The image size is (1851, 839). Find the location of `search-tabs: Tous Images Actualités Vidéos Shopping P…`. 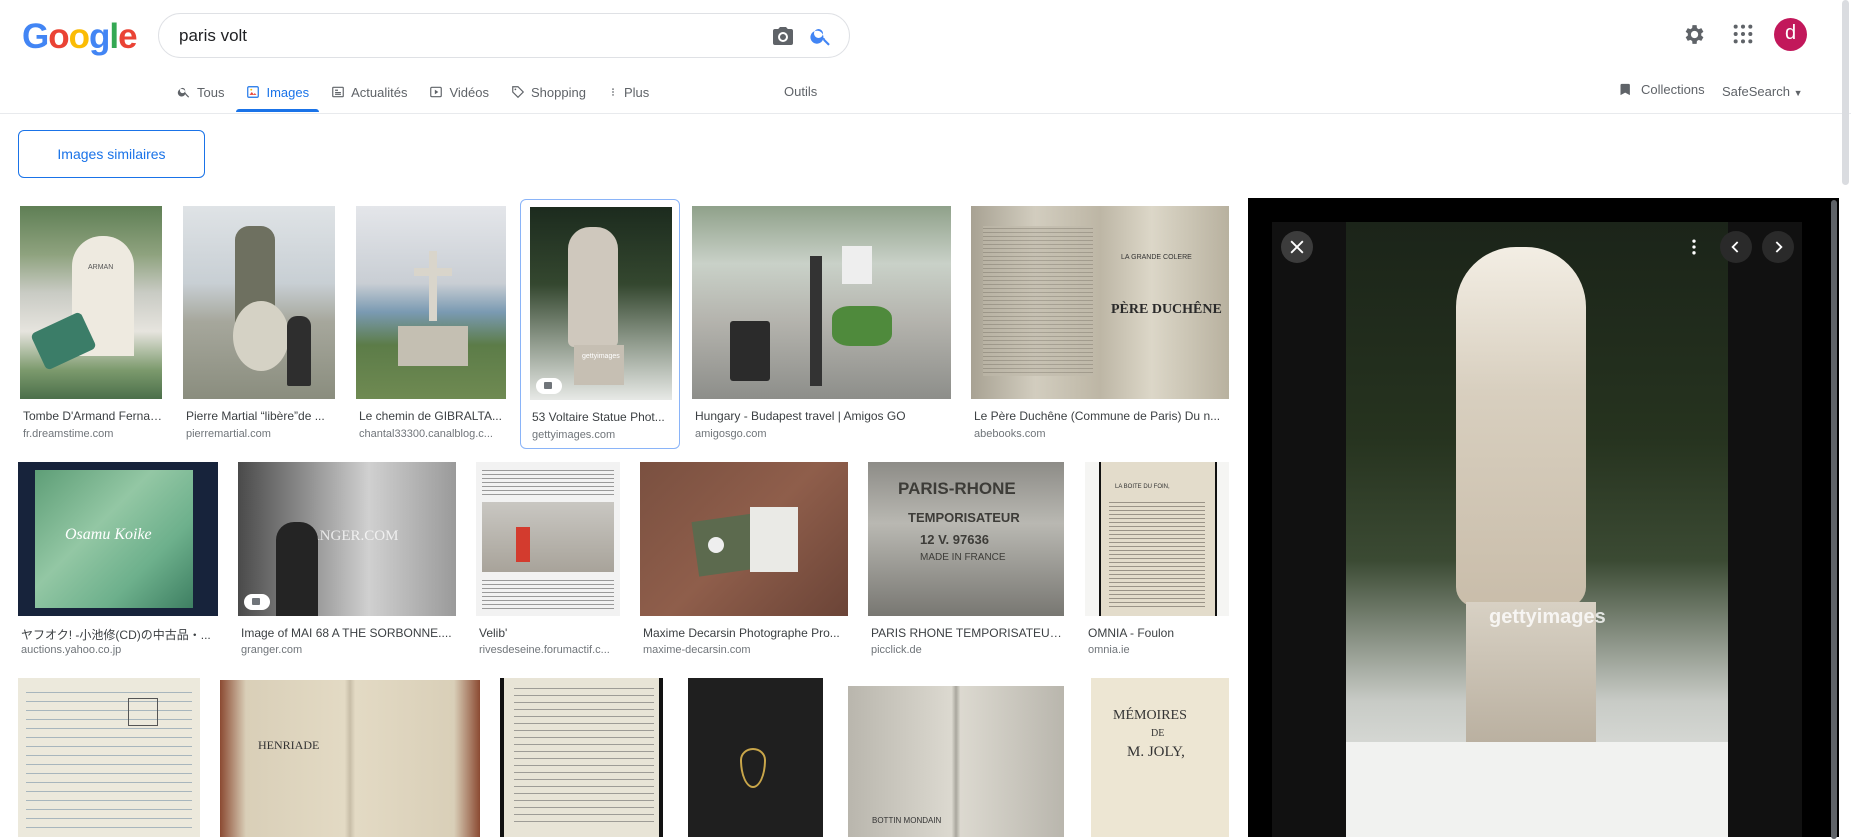

search-tabs: Tous Images Actualités Vidéos Shopping P… is located at coordinates (424, 96).